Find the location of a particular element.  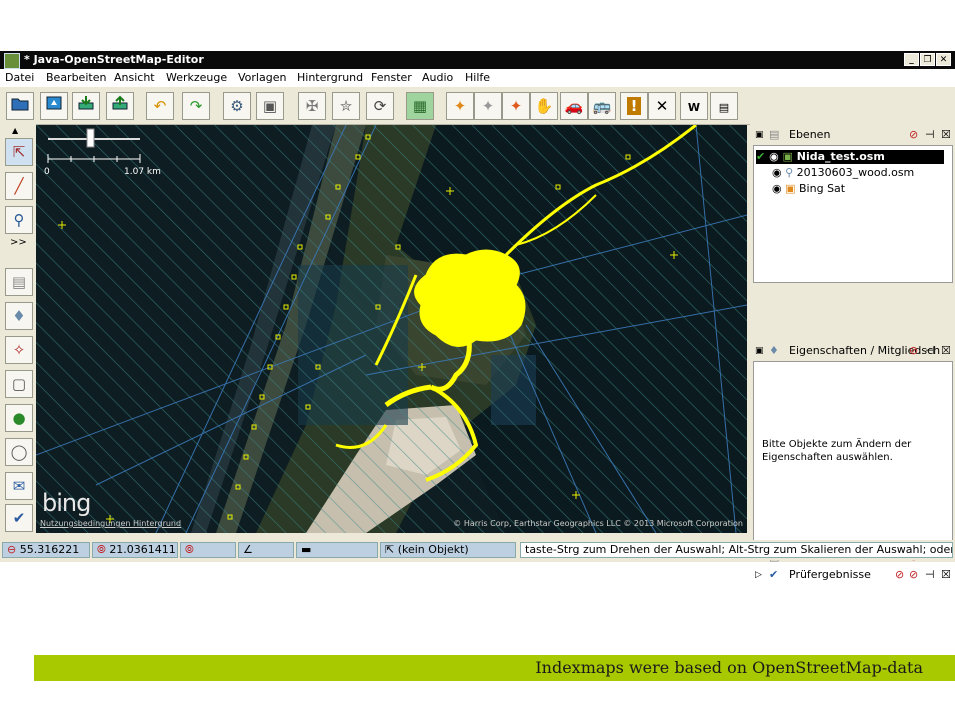

filter-icon: ● is located at coordinates (19, 418).